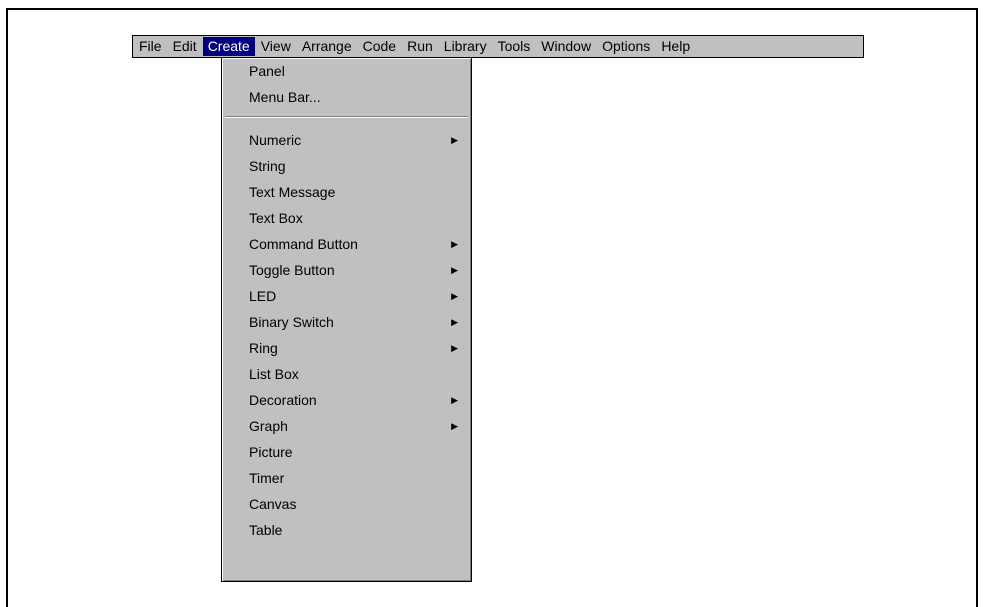 The width and height of the screenshot is (985, 607). Describe the element at coordinates (292, 270) in the screenshot. I see `menu-item-label: Toggle Button` at that location.